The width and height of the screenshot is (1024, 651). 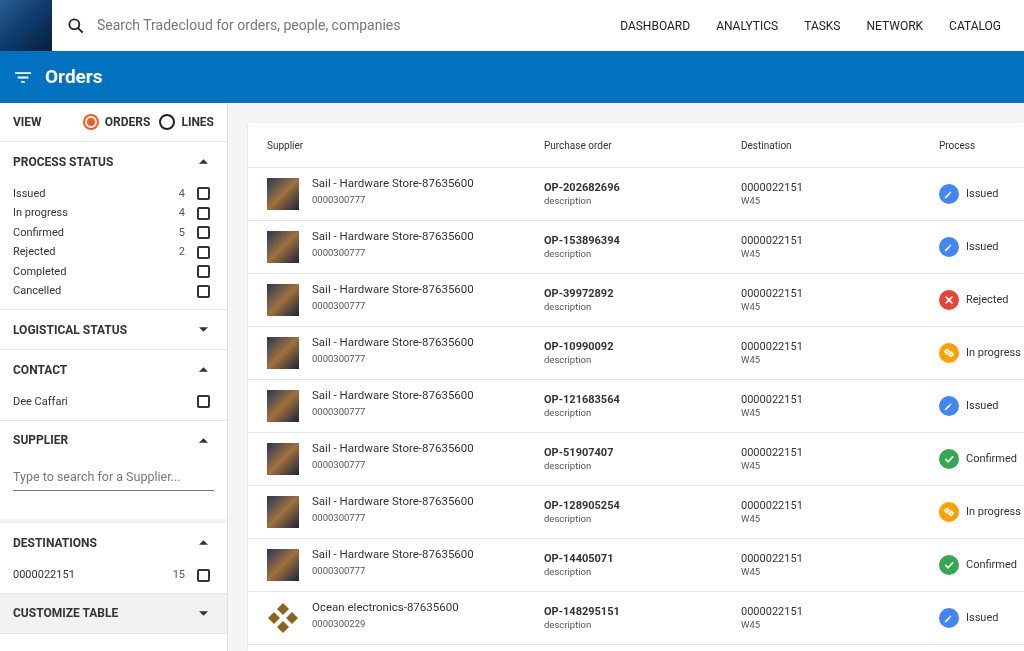 I want to click on option-count: 15, so click(x=178, y=574).